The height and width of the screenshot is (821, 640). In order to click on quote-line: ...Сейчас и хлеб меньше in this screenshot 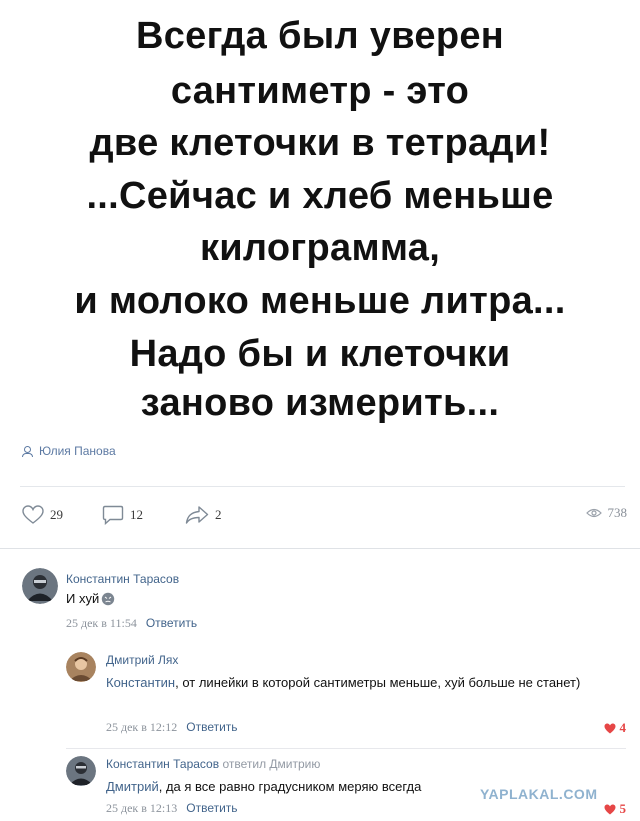, I will do `click(320, 196)`.